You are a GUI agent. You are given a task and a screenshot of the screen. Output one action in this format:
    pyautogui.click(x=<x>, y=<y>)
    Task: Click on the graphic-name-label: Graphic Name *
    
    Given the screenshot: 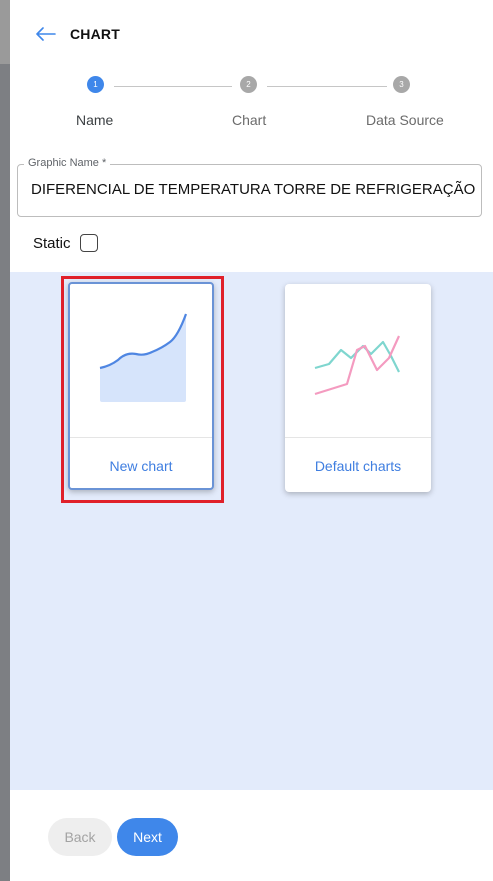 What is the action you would take?
    pyautogui.click(x=67, y=163)
    